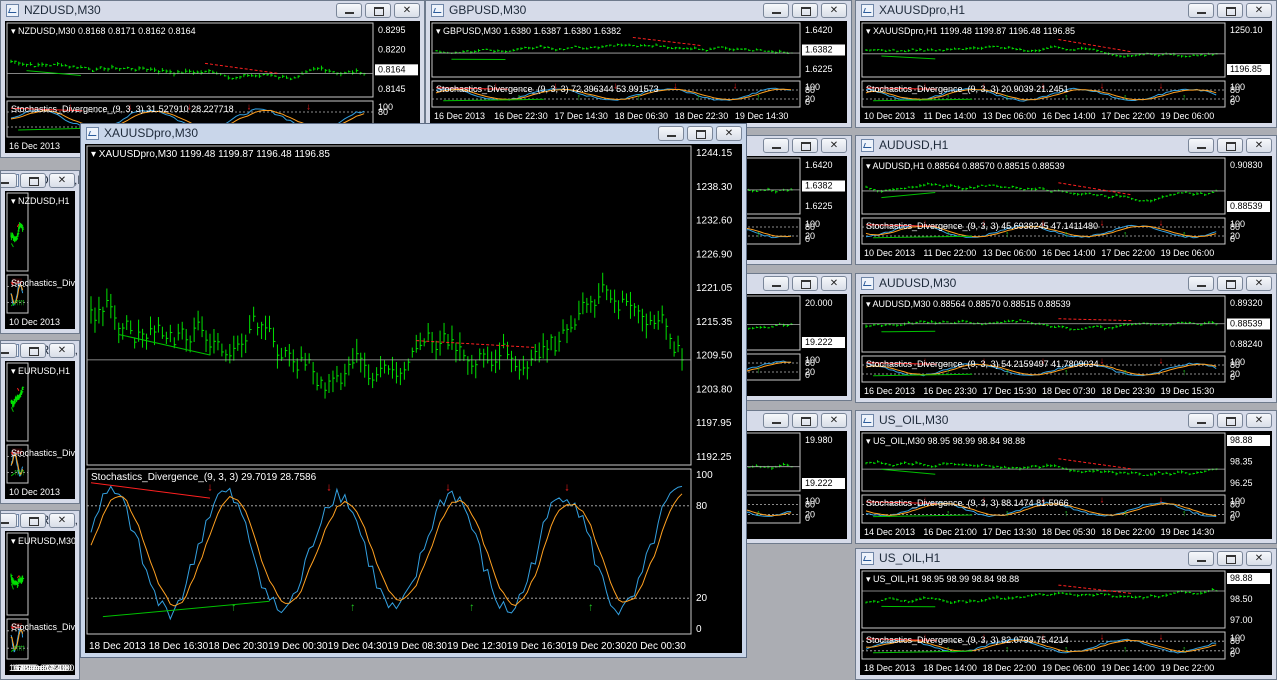  What do you see at coordinates (1066, 559) in the screenshot?
I see `window-titlebar: US_OIL,H1 ✕` at bounding box center [1066, 559].